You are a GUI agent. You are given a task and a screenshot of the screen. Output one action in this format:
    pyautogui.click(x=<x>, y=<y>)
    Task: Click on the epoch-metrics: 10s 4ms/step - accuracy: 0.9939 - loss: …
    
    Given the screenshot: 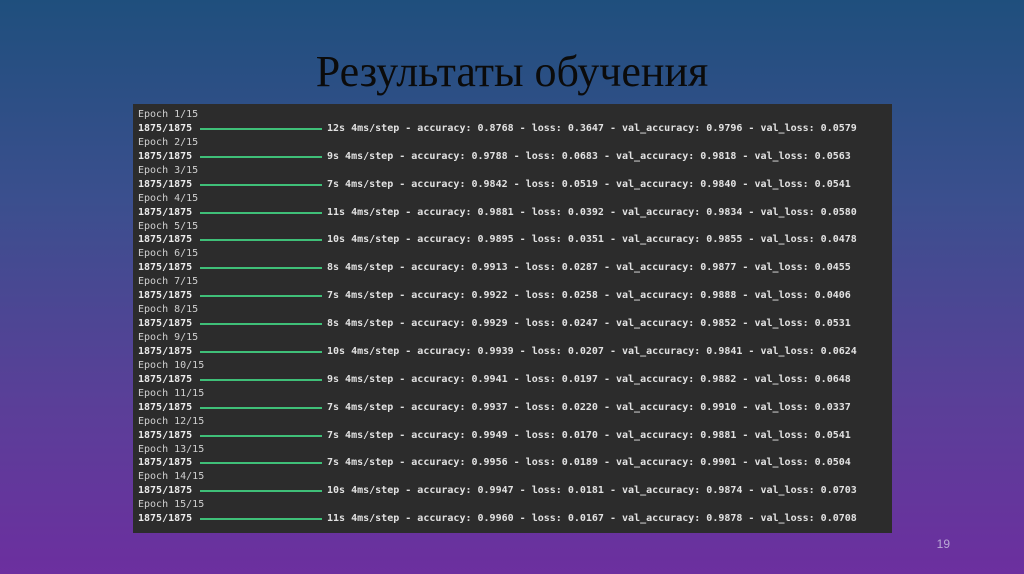 What is the action you would take?
    pyautogui.click(x=592, y=351)
    